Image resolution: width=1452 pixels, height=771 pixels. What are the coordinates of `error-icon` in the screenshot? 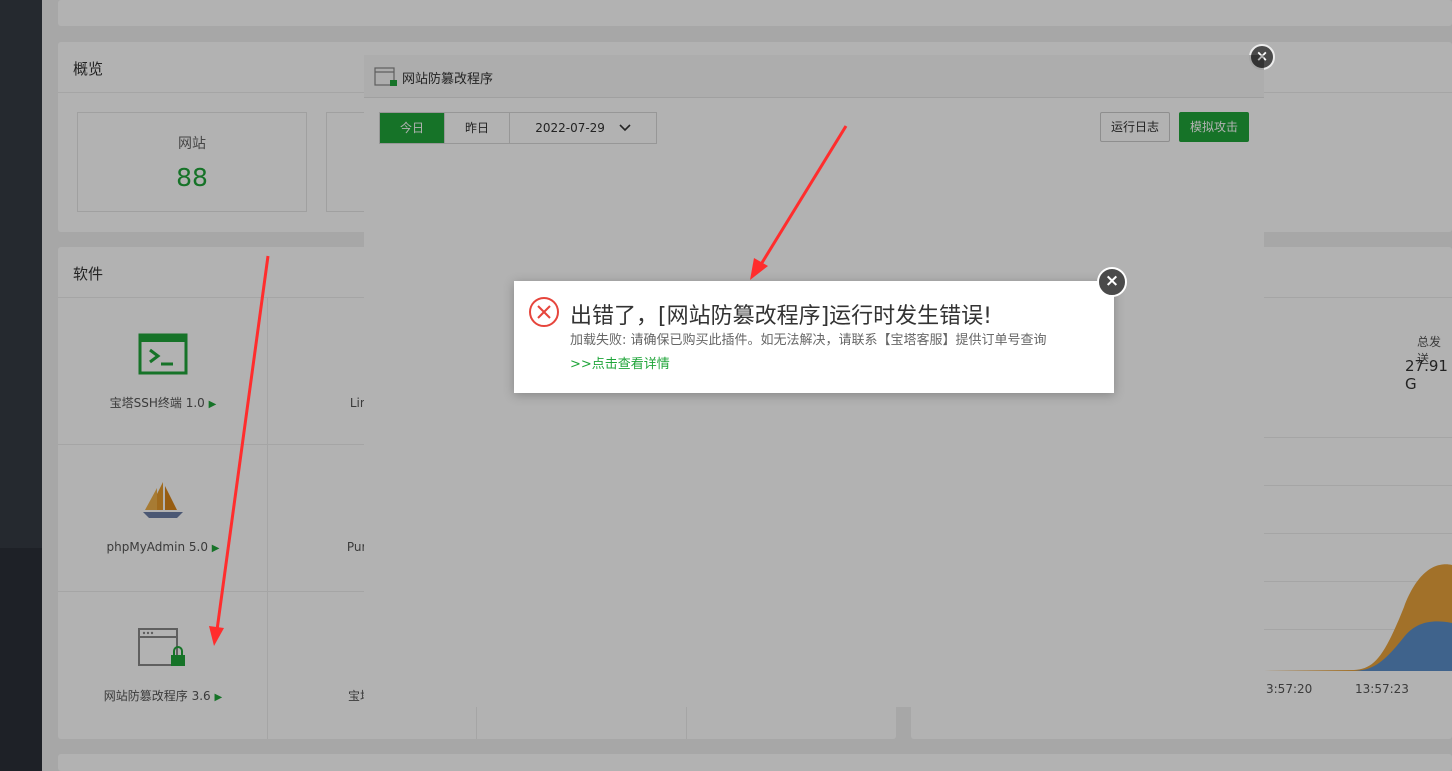 It's located at (544, 312).